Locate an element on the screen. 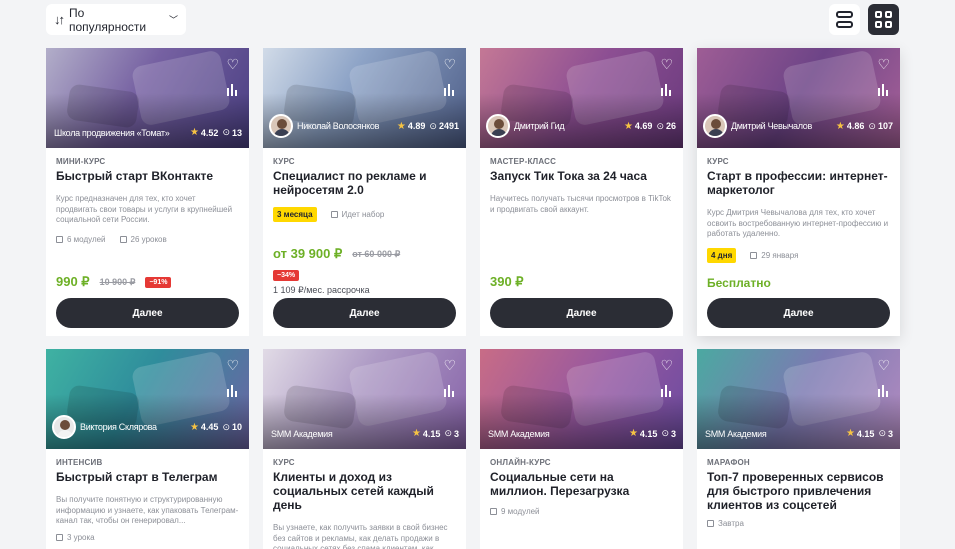 This screenshot has height=549, width=955. lessons-count: 26 уроков is located at coordinates (148, 239).